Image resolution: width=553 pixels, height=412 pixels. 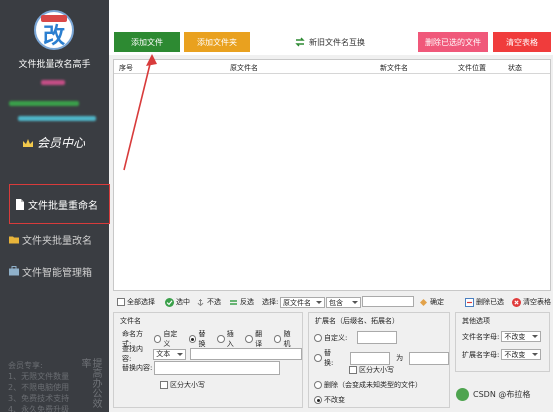 I want to click on ext-case-row: 区分大小写, so click(x=372, y=370).